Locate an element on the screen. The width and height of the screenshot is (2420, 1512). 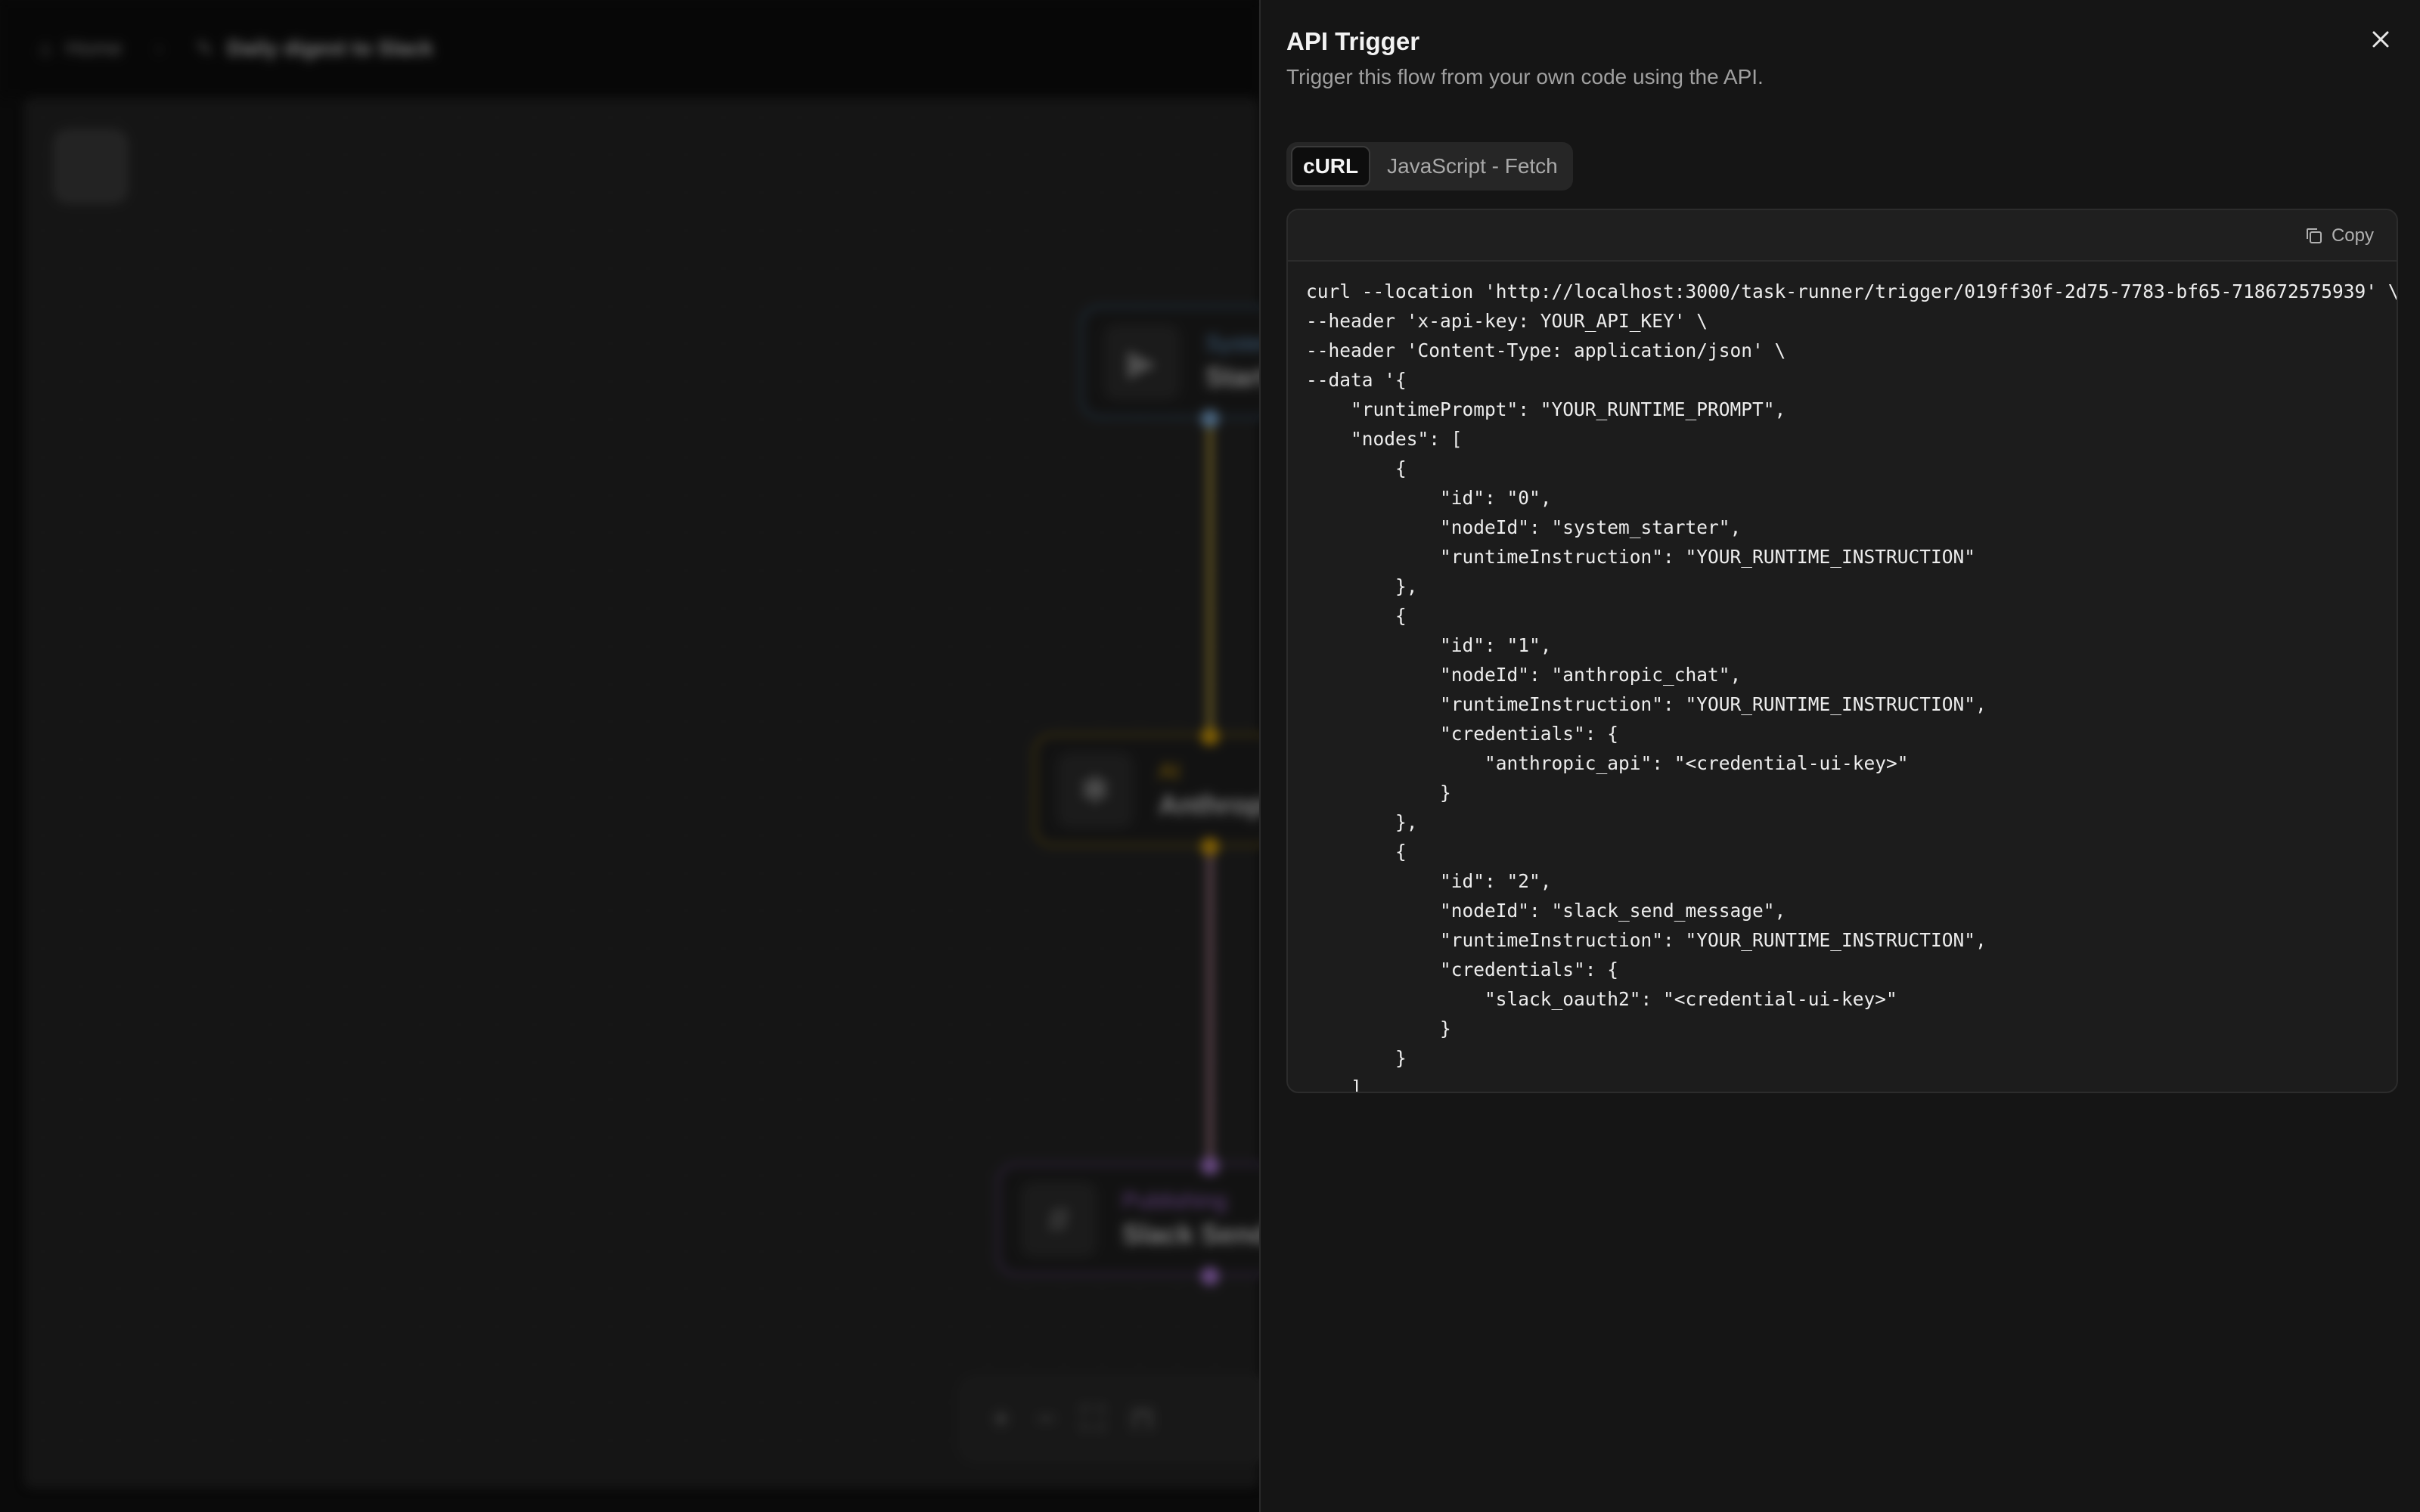
top-bar: ⌂ Home › ✎ Daily digest to Slack is located at coordinates (629, 48).